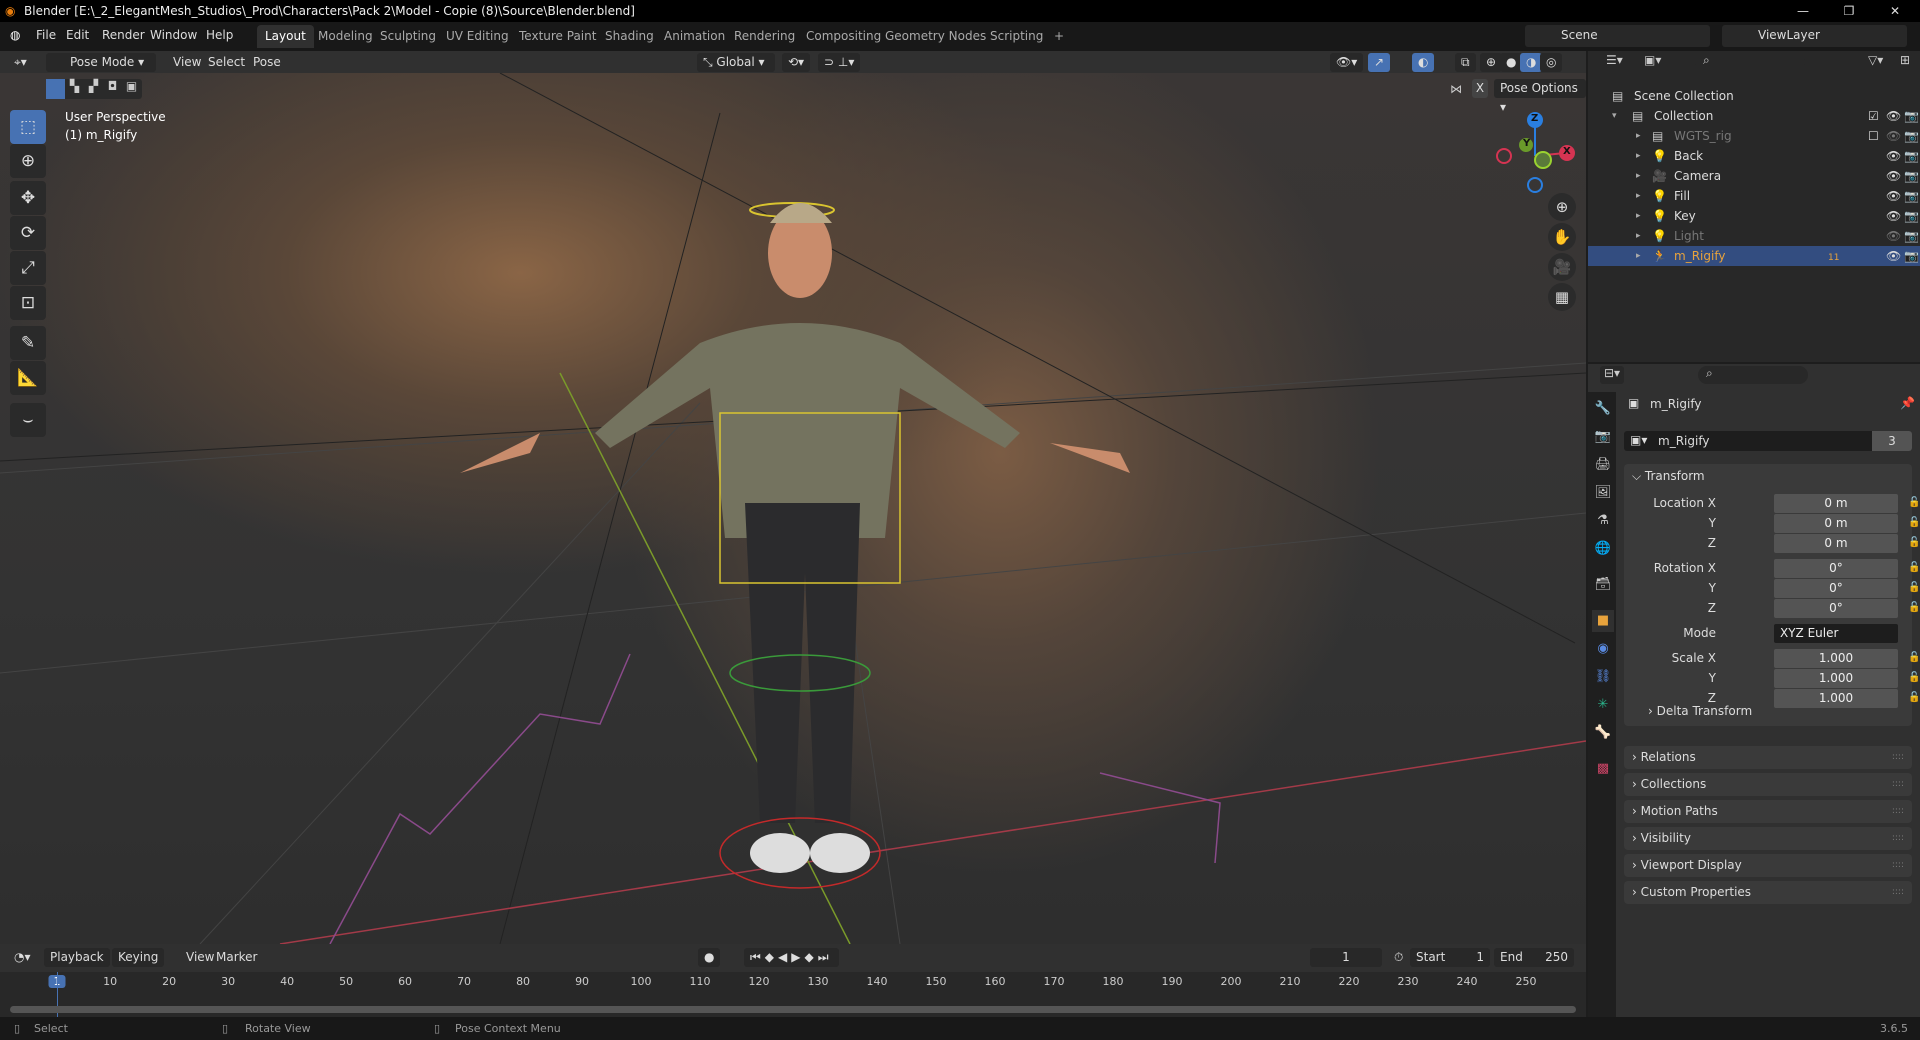 The image size is (1920, 1040). I want to click on delta-transform-subpanel: › Delta Transform, so click(1700, 711).